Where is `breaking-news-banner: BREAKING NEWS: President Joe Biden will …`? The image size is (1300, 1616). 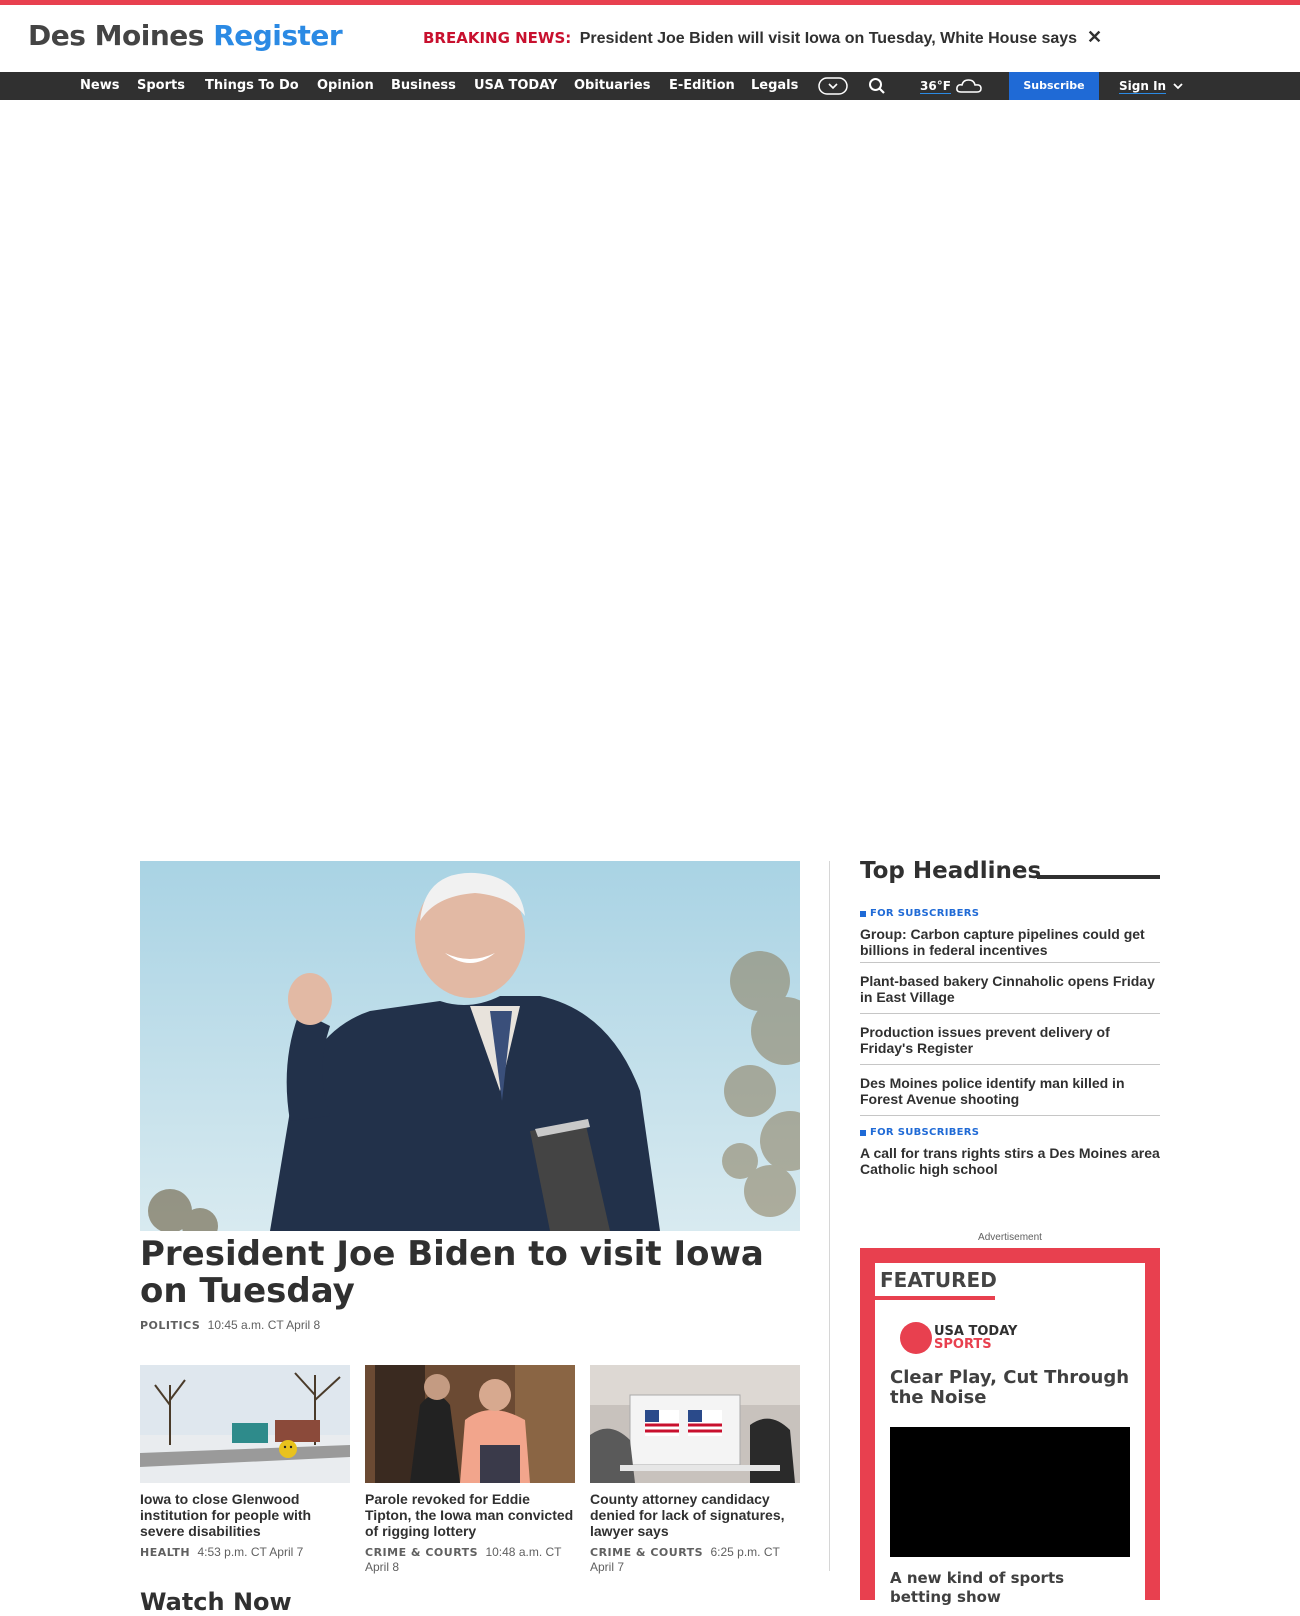
breaking-news-banner: BREAKING NEWS: President Joe Biden will … is located at coordinates (750, 38).